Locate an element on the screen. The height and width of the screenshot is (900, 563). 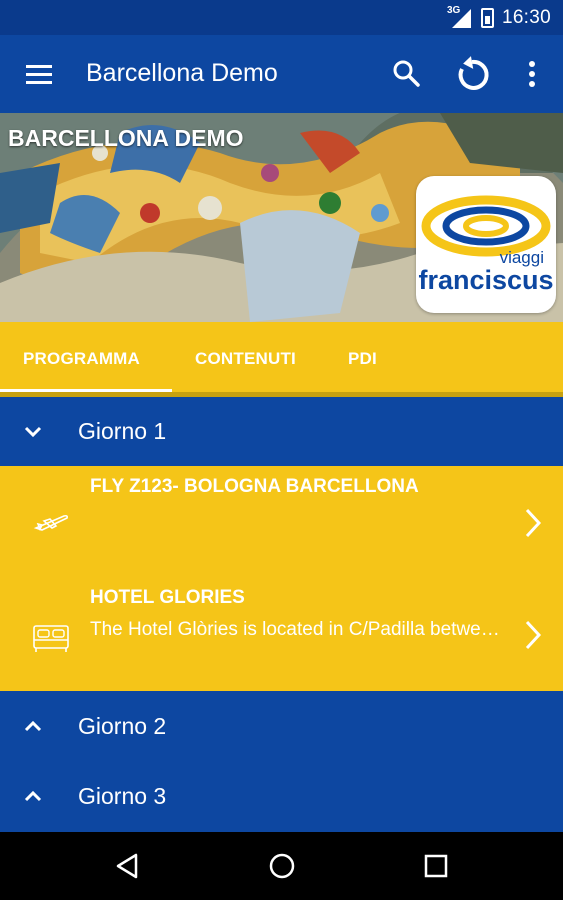
tab-bar: PROGRAMMA CONTENUTI PDI is located at coordinates (281, 359).